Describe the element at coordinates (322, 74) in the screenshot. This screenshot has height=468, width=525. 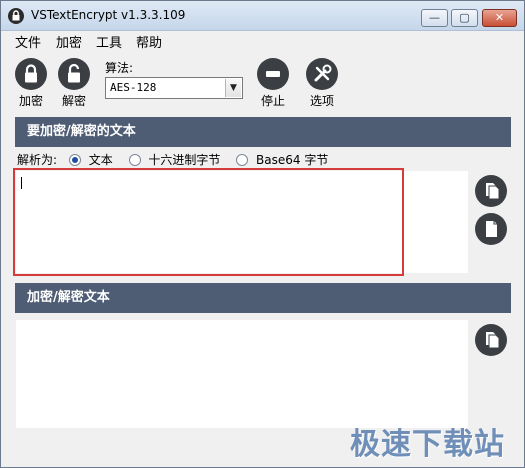
I see `tools-icon` at that location.